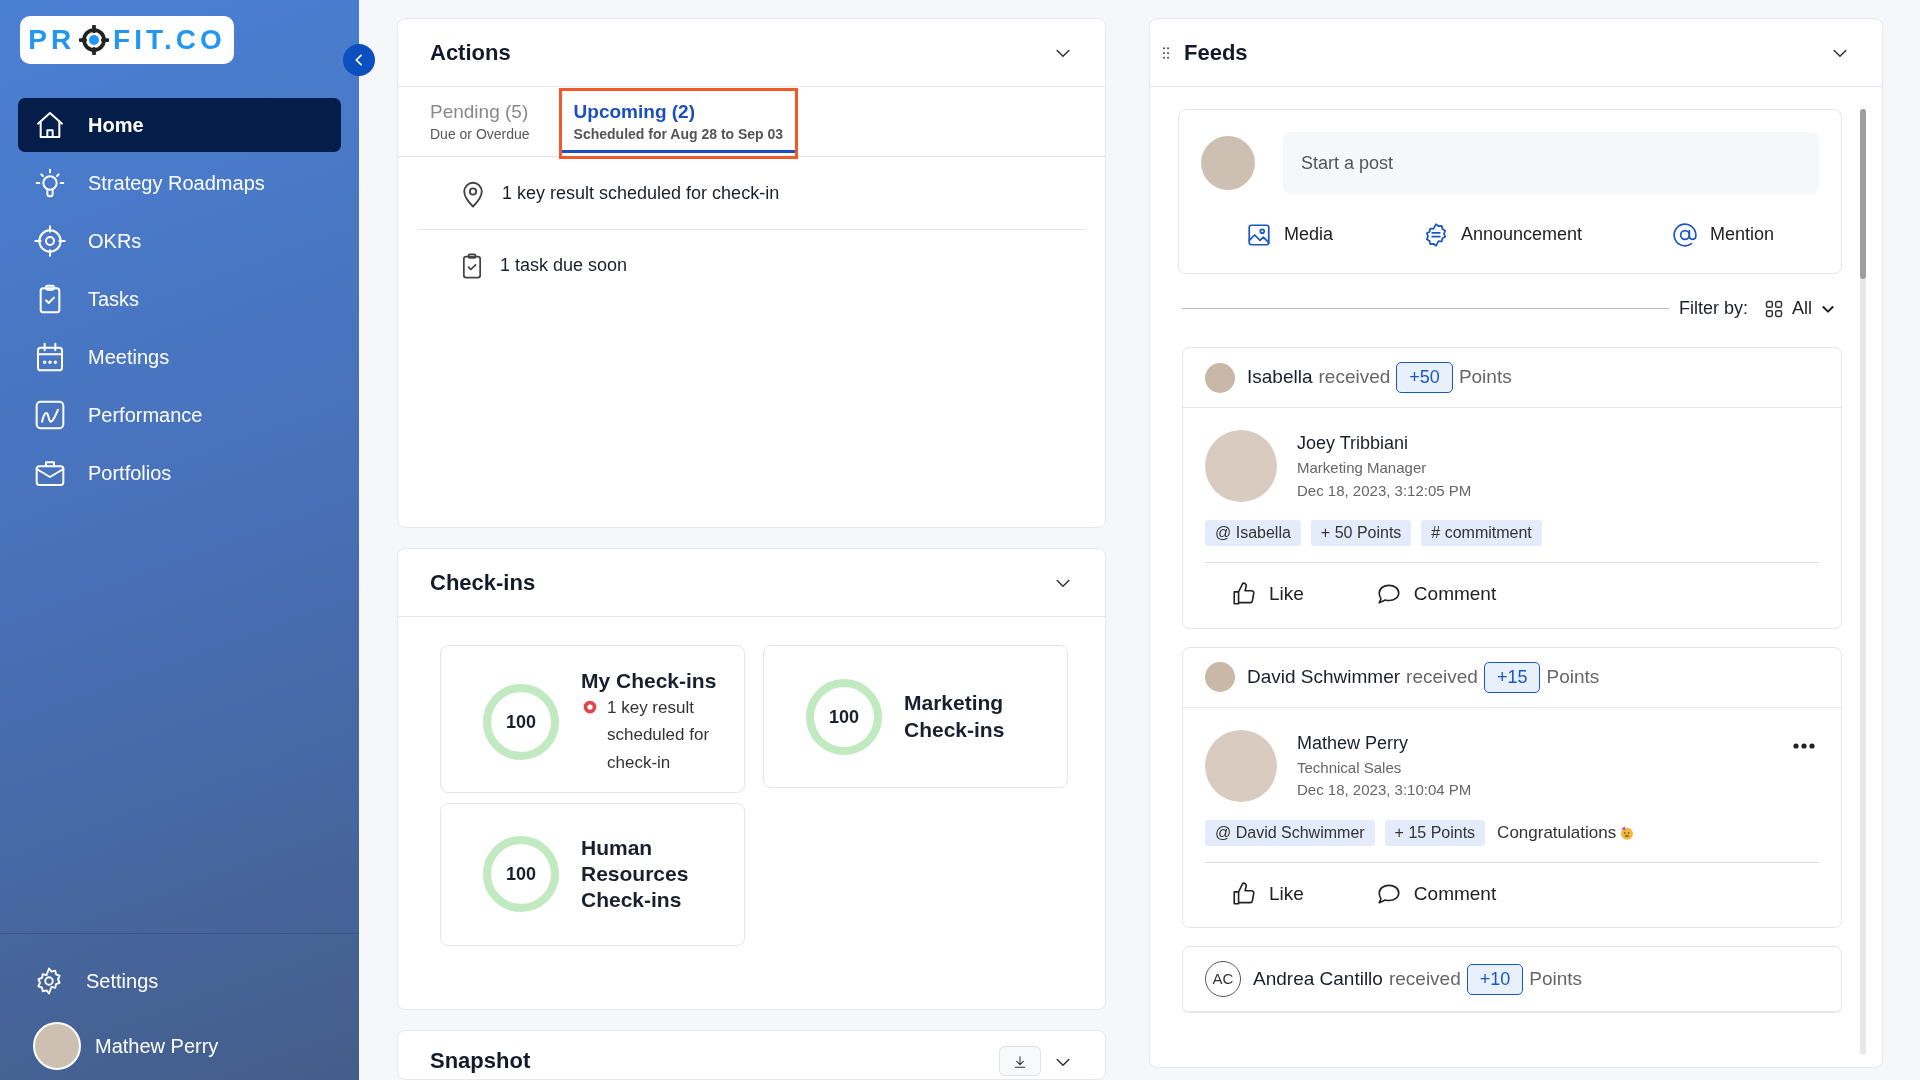 The width and height of the screenshot is (1920, 1080). Describe the element at coordinates (94, 40) in the screenshot. I see `target-logo-icon` at that location.